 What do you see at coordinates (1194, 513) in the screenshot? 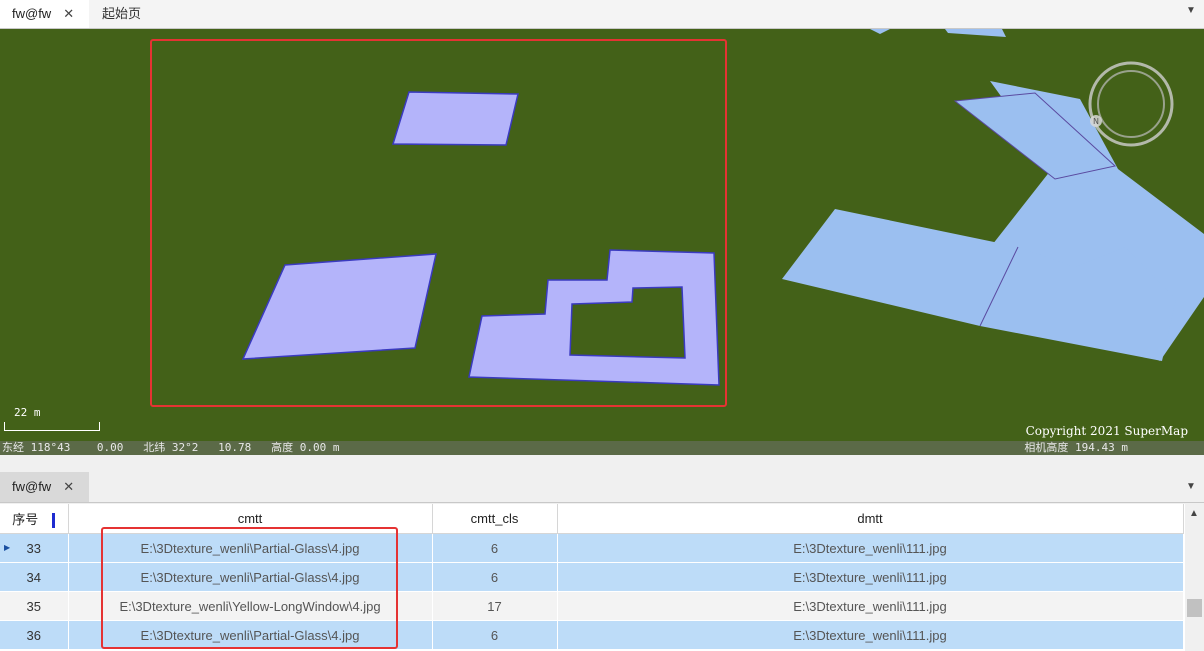
I see `scroll-up-icon: ▲` at bounding box center [1194, 513].